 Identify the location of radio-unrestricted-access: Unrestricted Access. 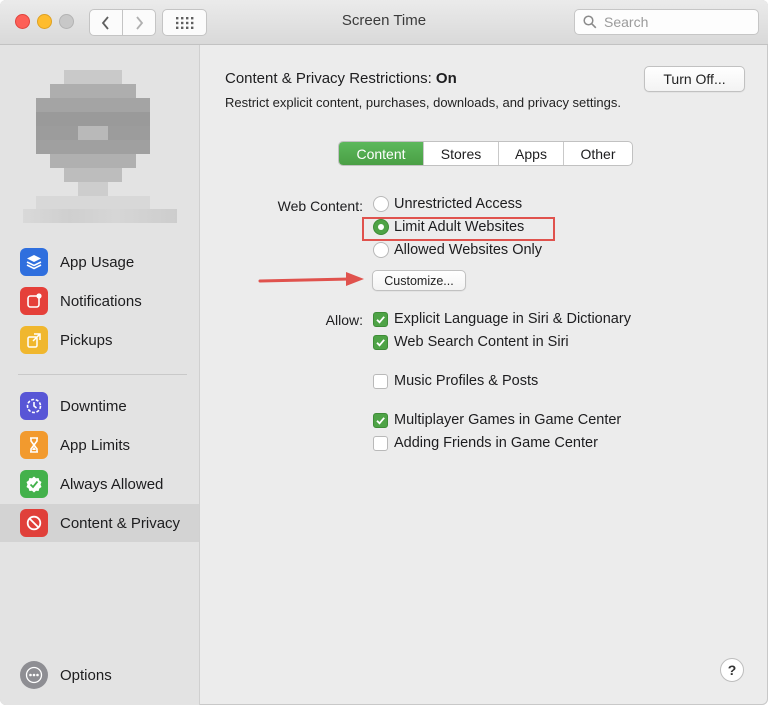
(447, 204).